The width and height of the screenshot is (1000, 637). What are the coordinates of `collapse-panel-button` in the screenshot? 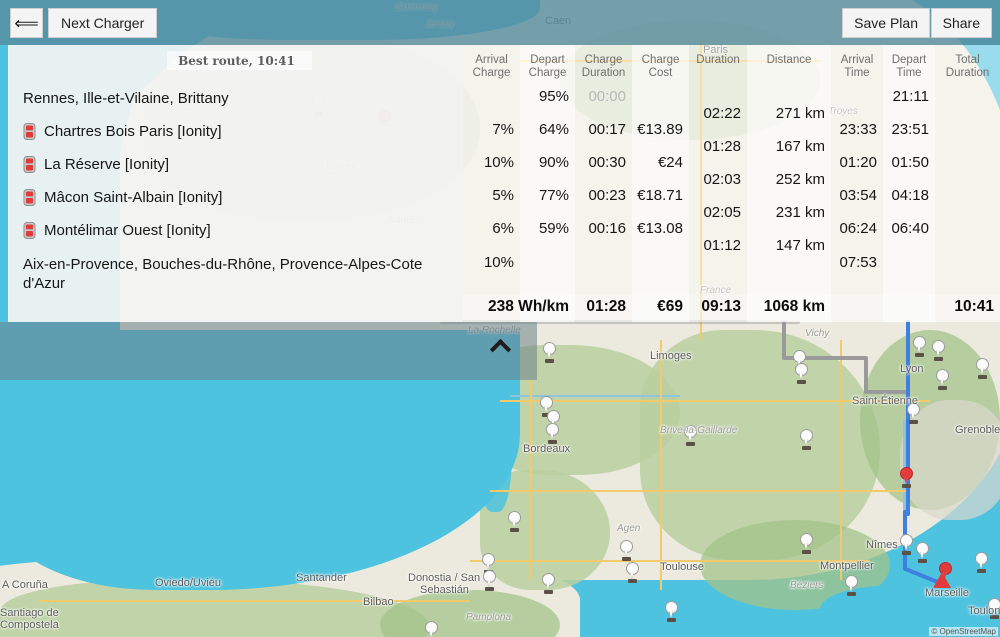 It's located at (500, 351).